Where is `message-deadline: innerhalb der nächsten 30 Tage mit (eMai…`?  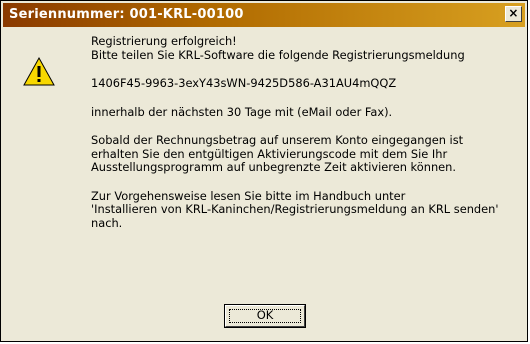
message-deadline: innerhalb der nächsten 30 Tage mit (eMai… is located at coordinates (242, 111).